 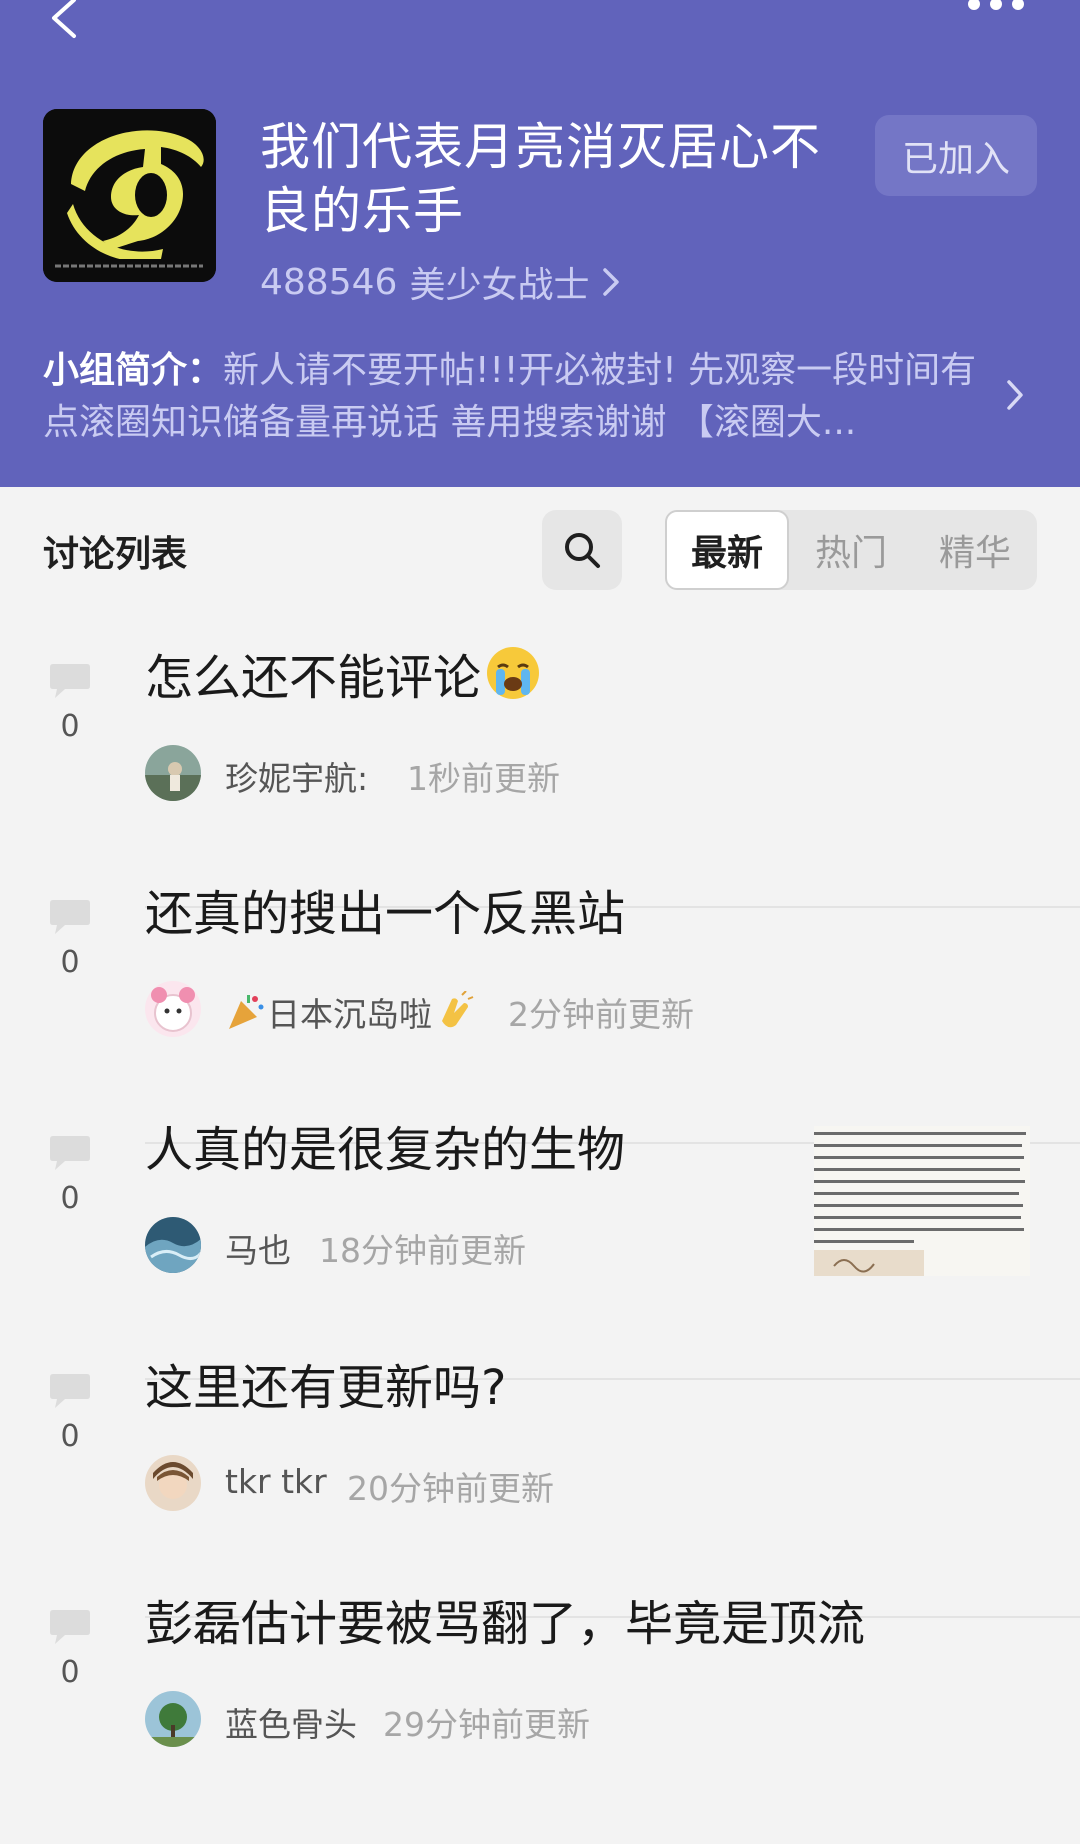 What do you see at coordinates (513, 673) in the screenshot?
I see `crying-face-icon` at bounding box center [513, 673].